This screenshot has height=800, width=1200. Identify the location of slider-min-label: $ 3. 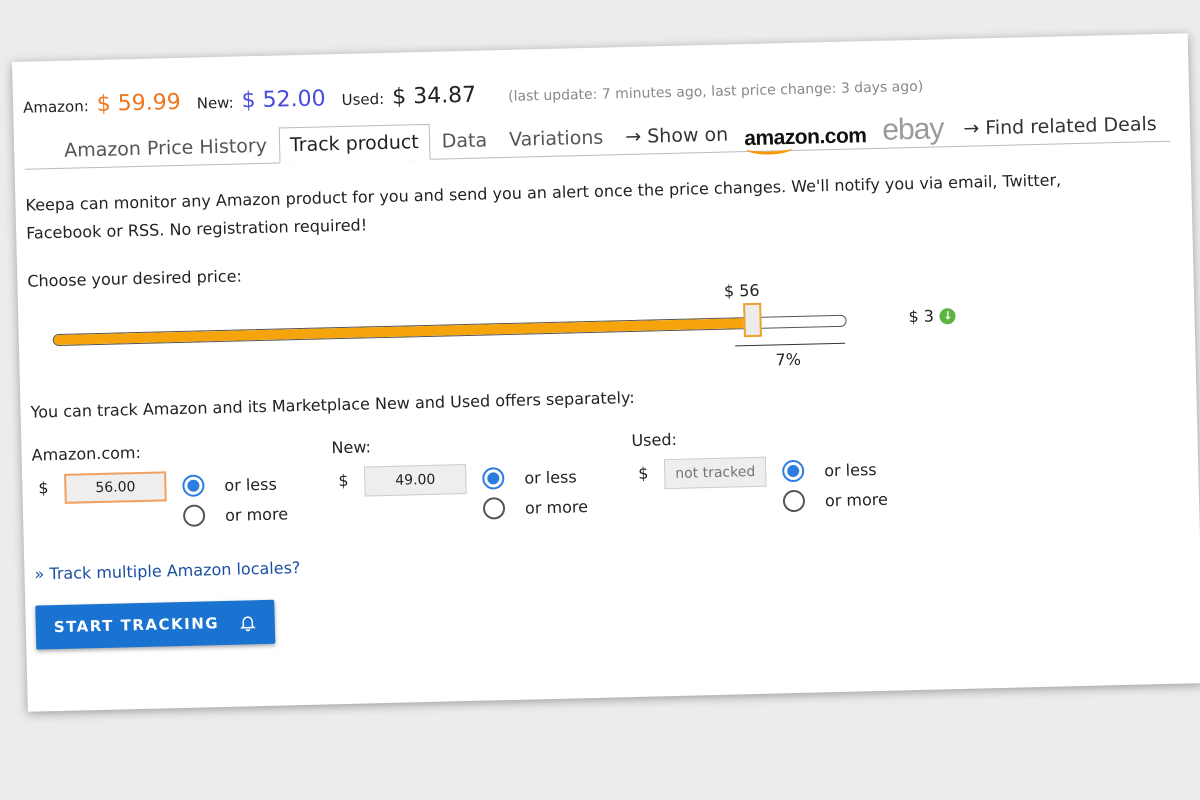
(921, 316).